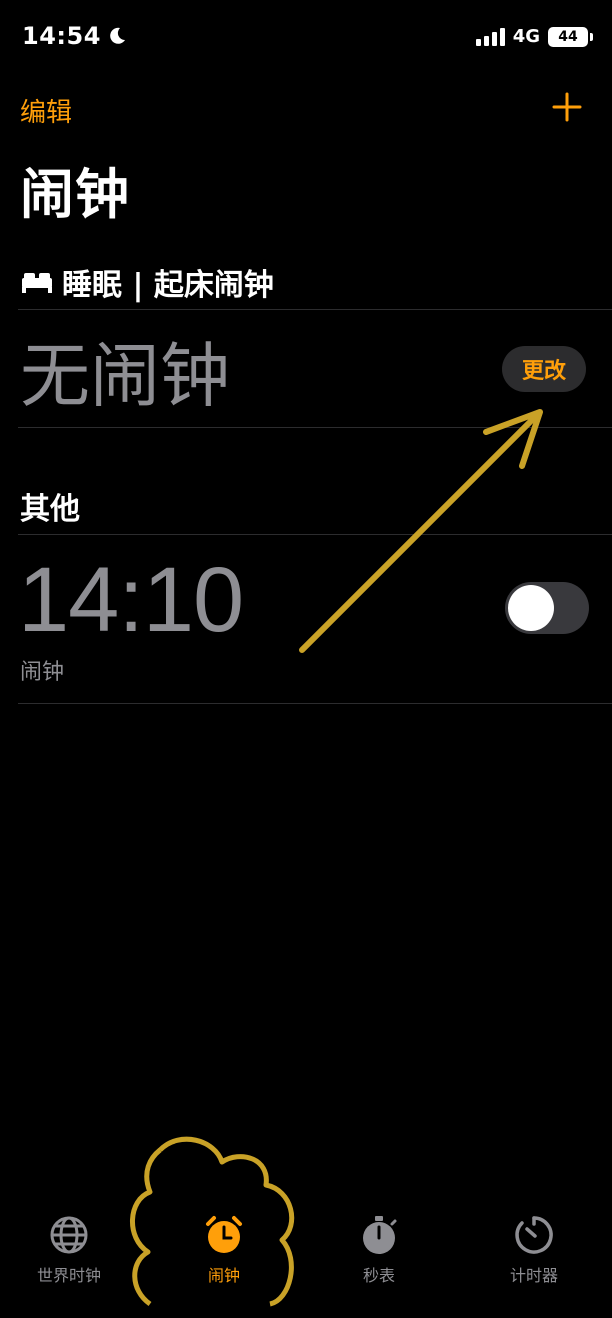 The width and height of the screenshot is (612, 1318). What do you see at coordinates (42, 672) in the screenshot?
I see `alarm-label: 闹钟` at bounding box center [42, 672].